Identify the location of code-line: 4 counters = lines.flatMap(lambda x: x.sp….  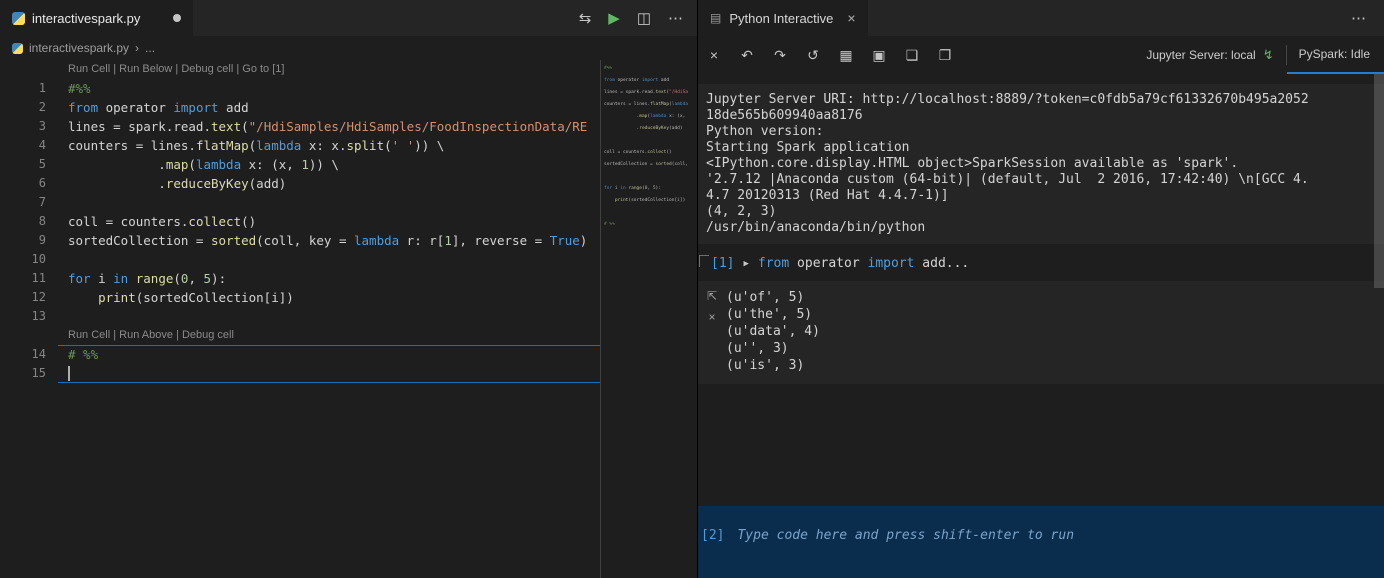
(300, 145).